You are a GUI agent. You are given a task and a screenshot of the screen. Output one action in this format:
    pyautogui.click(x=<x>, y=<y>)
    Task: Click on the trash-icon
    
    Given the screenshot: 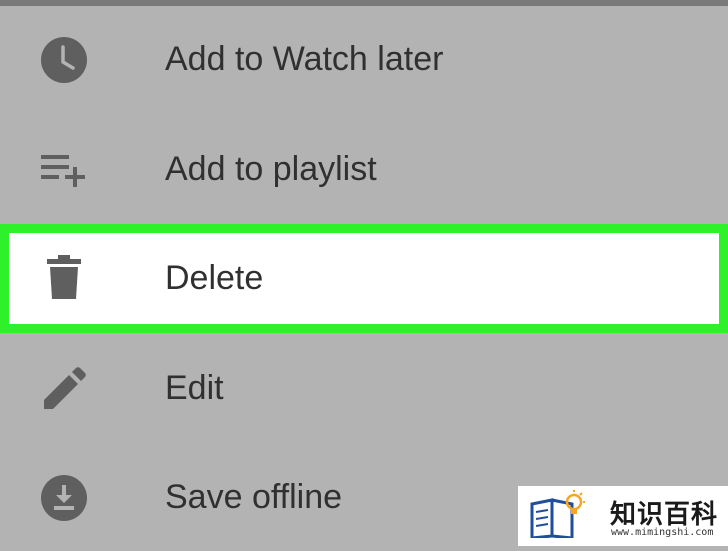 What is the action you would take?
    pyautogui.click(x=64, y=278)
    